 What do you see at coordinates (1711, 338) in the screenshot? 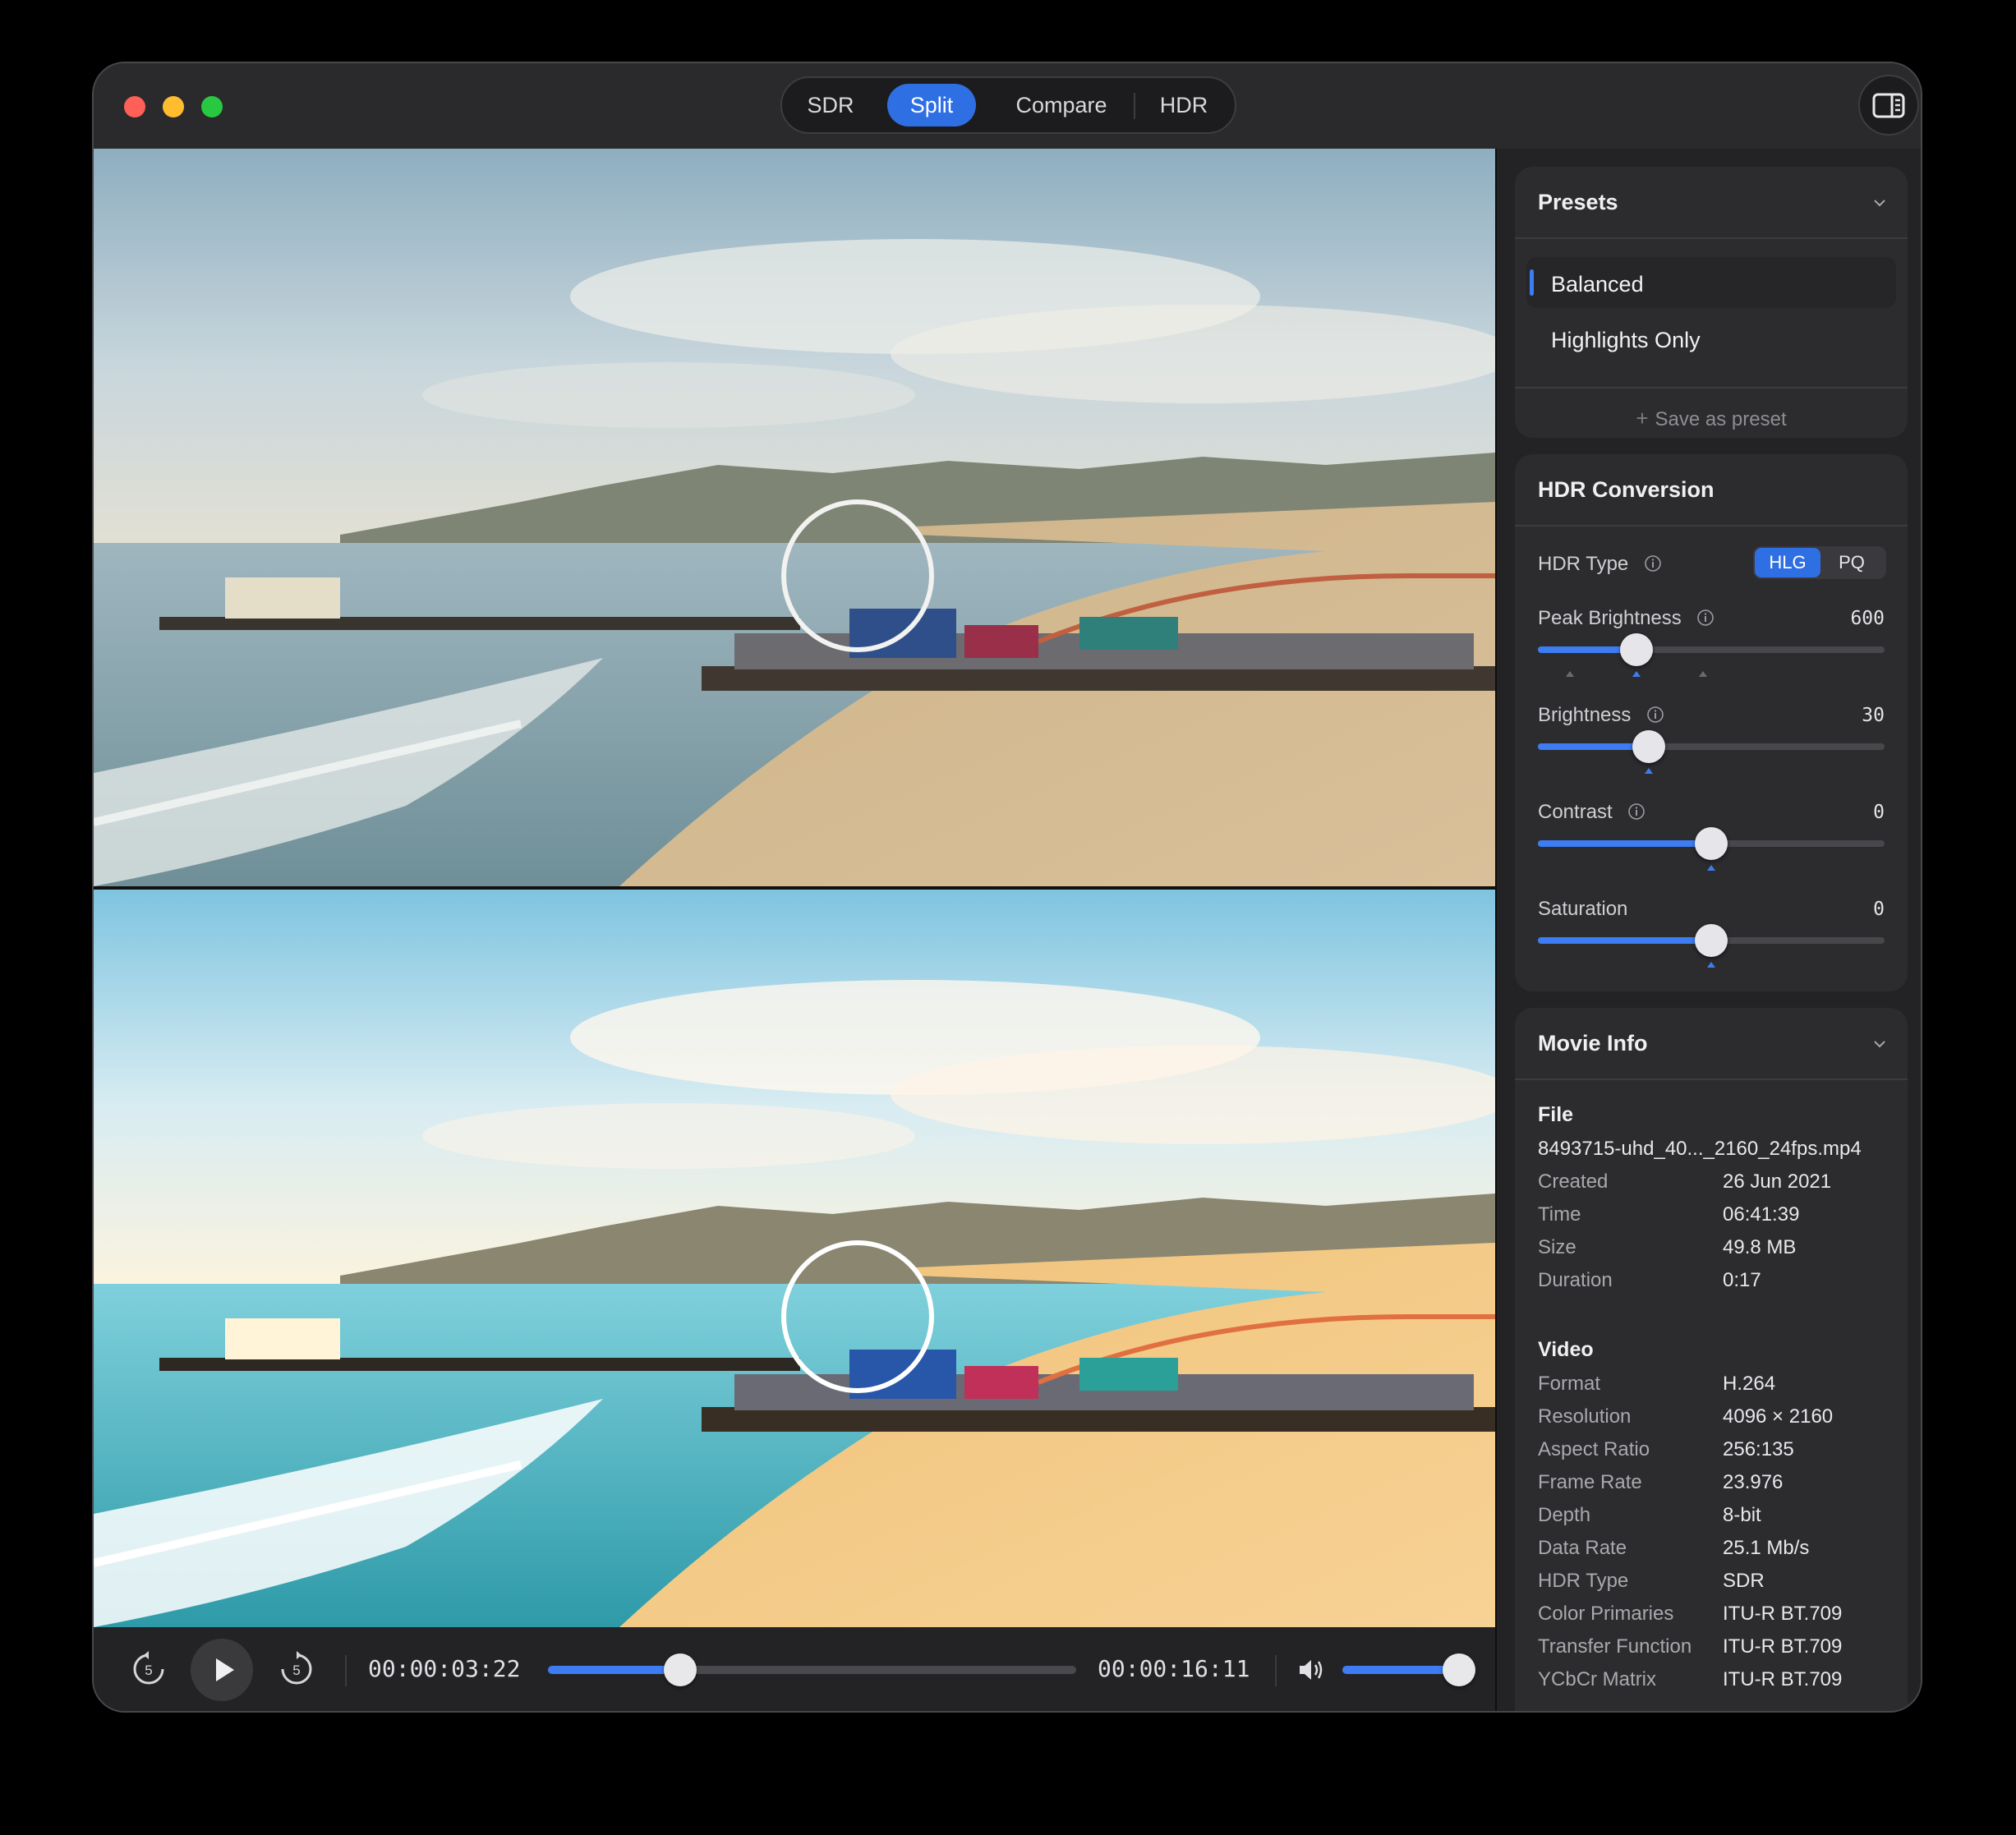
I see `preset-item-highlights-only: Highlights Only` at bounding box center [1711, 338].